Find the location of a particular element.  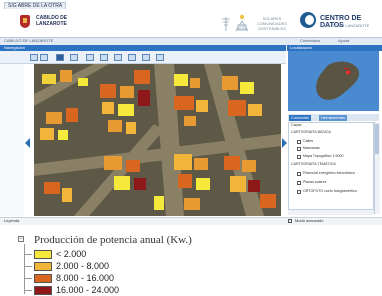

legend-item: 16.000 - 24.000 is located at coordinates (164, 290).